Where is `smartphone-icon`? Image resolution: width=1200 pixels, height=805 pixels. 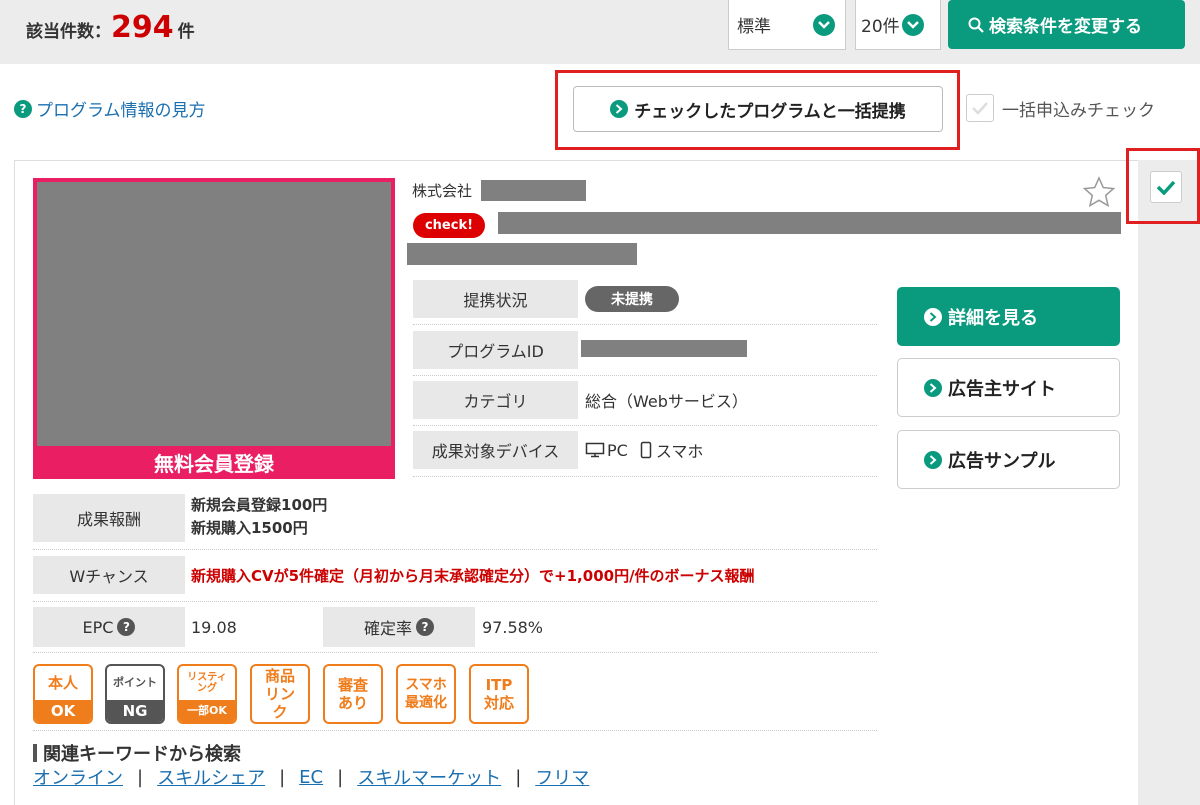
smartphone-icon is located at coordinates (646, 450).